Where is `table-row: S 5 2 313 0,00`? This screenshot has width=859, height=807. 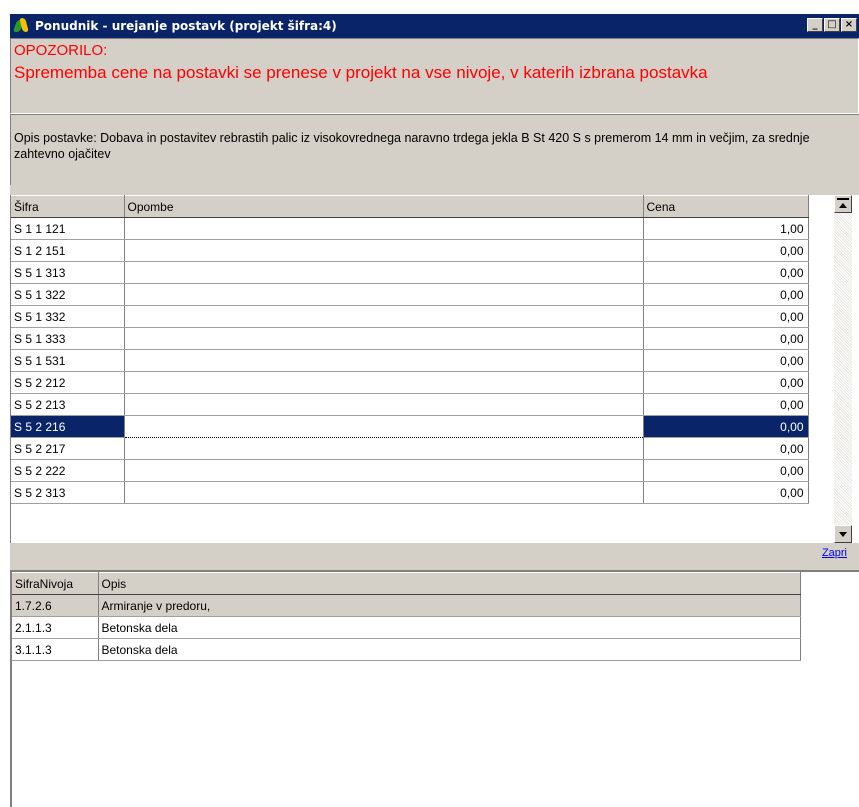
table-row: S 5 2 313 0,00 is located at coordinates (410, 492).